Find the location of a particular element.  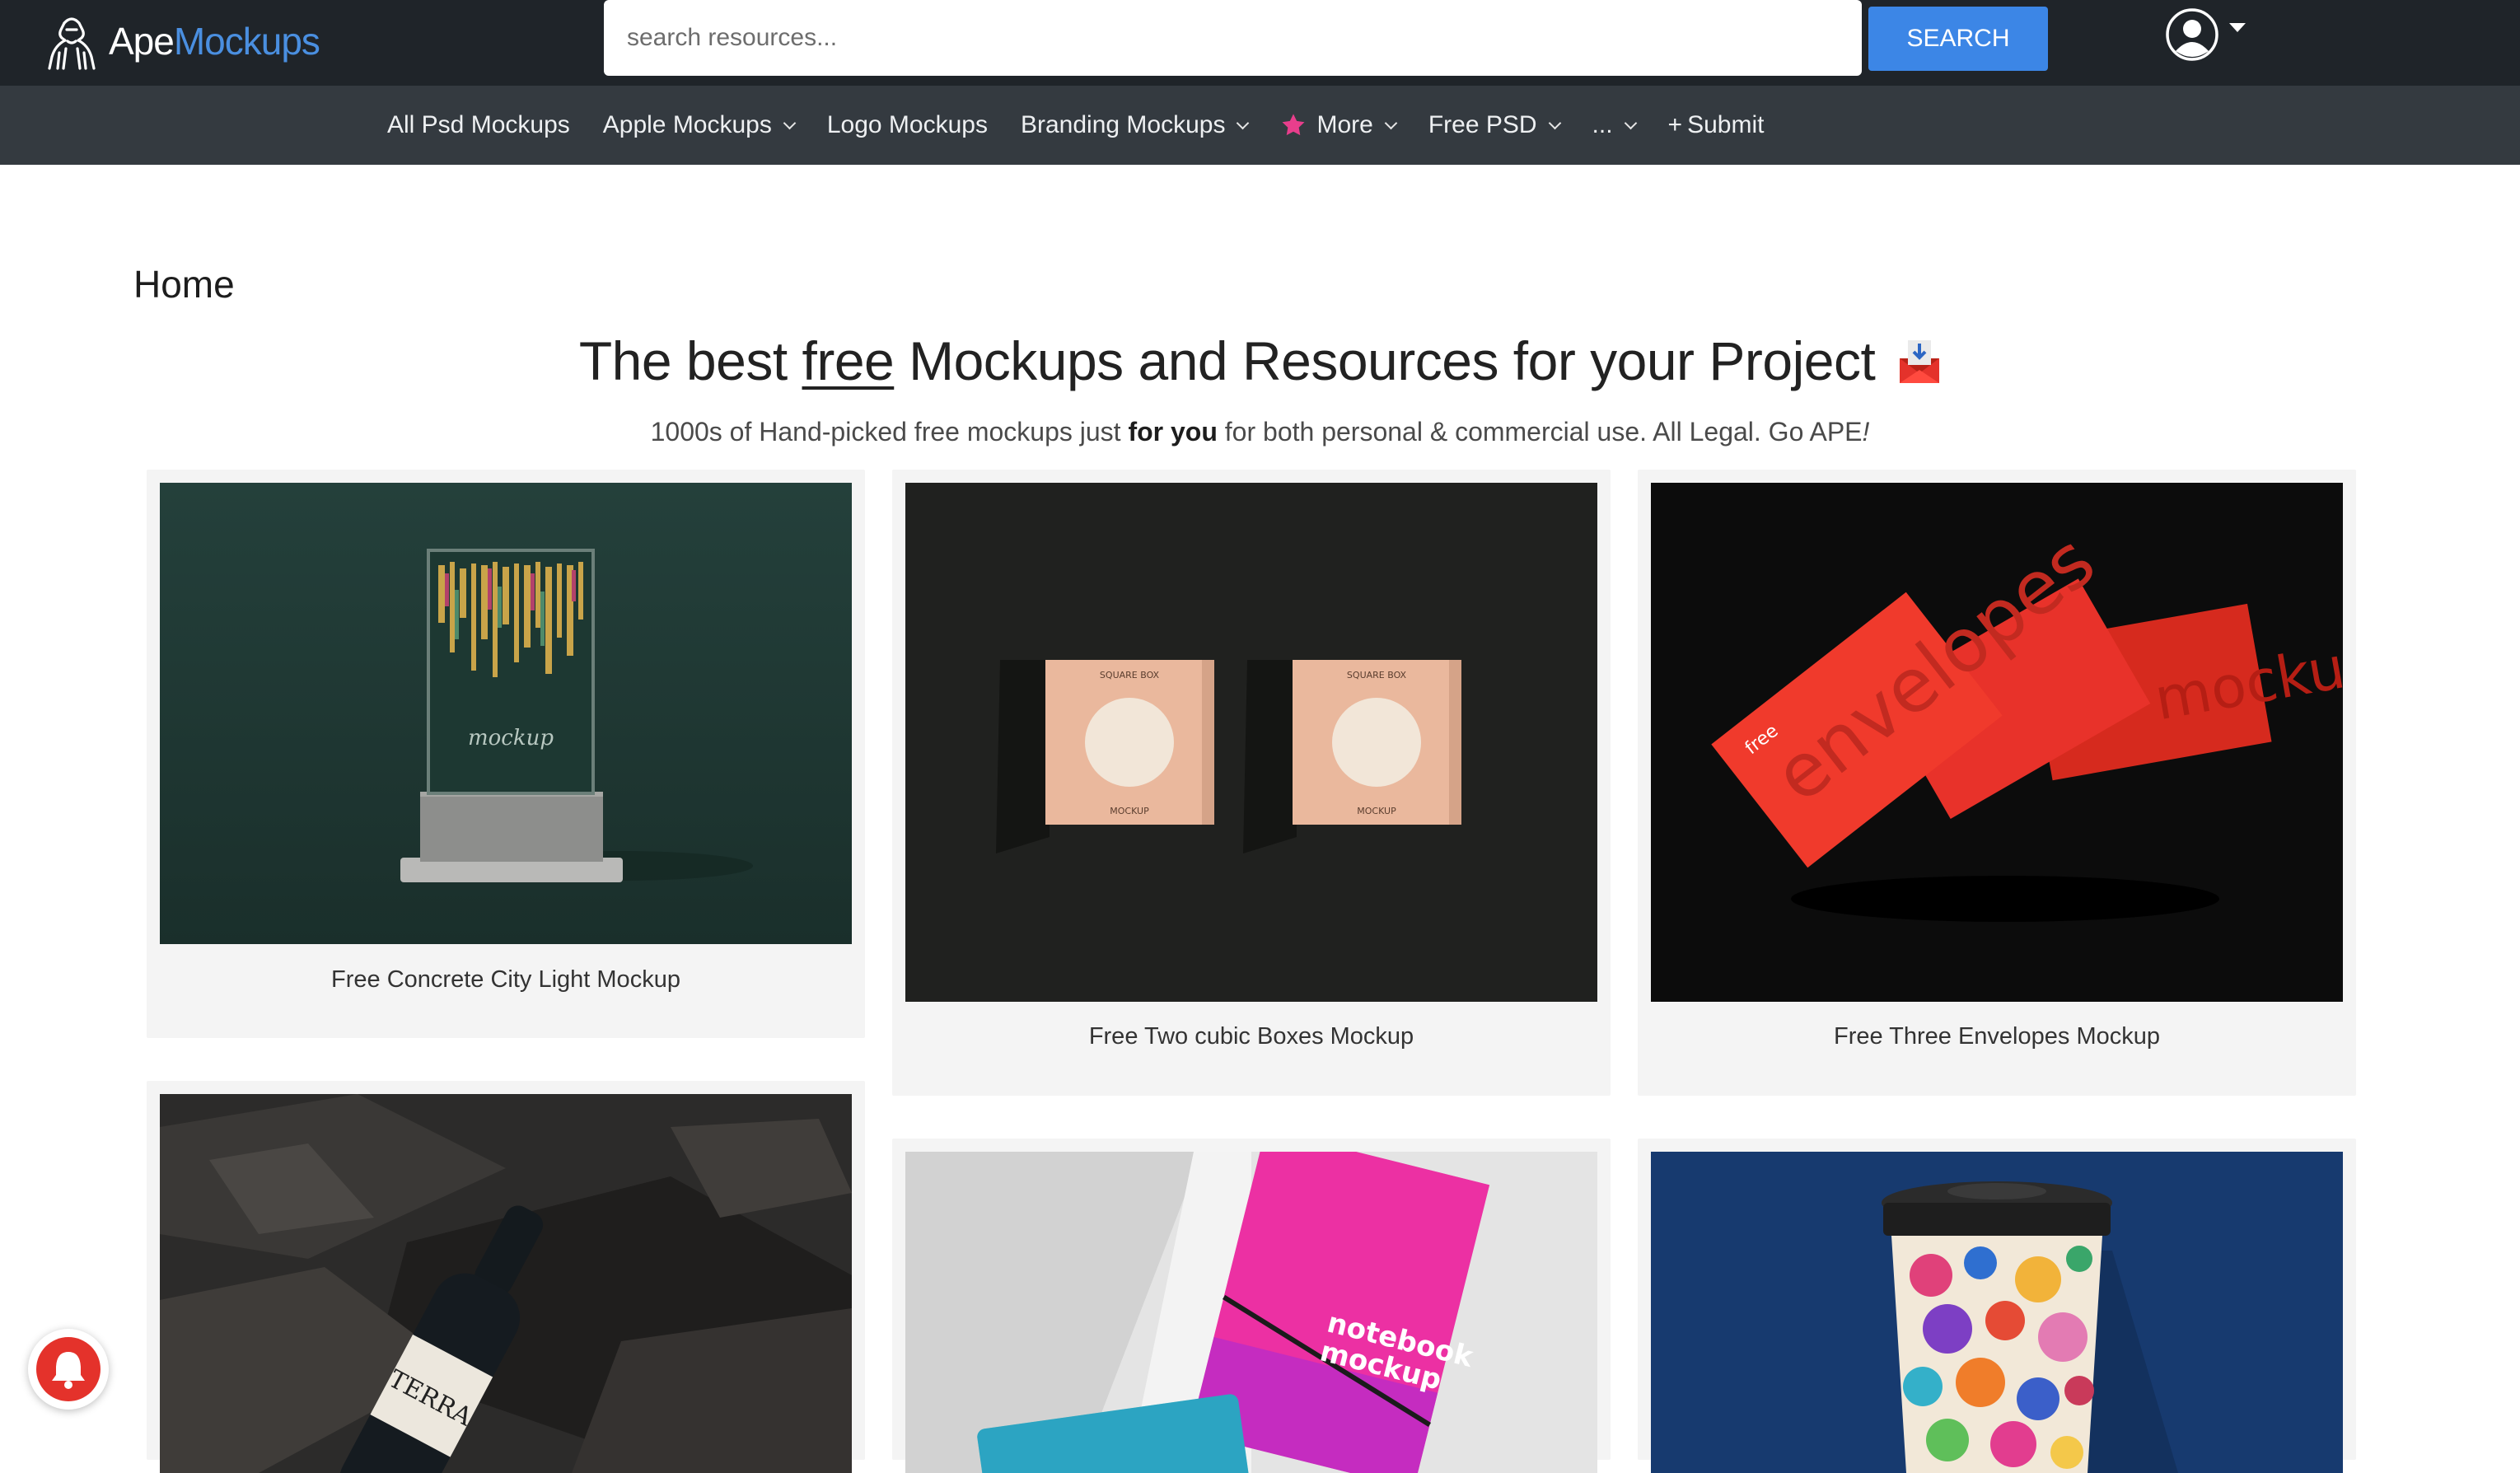

nav-item-logo-mockups: Logo Mockups is located at coordinates (907, 125).